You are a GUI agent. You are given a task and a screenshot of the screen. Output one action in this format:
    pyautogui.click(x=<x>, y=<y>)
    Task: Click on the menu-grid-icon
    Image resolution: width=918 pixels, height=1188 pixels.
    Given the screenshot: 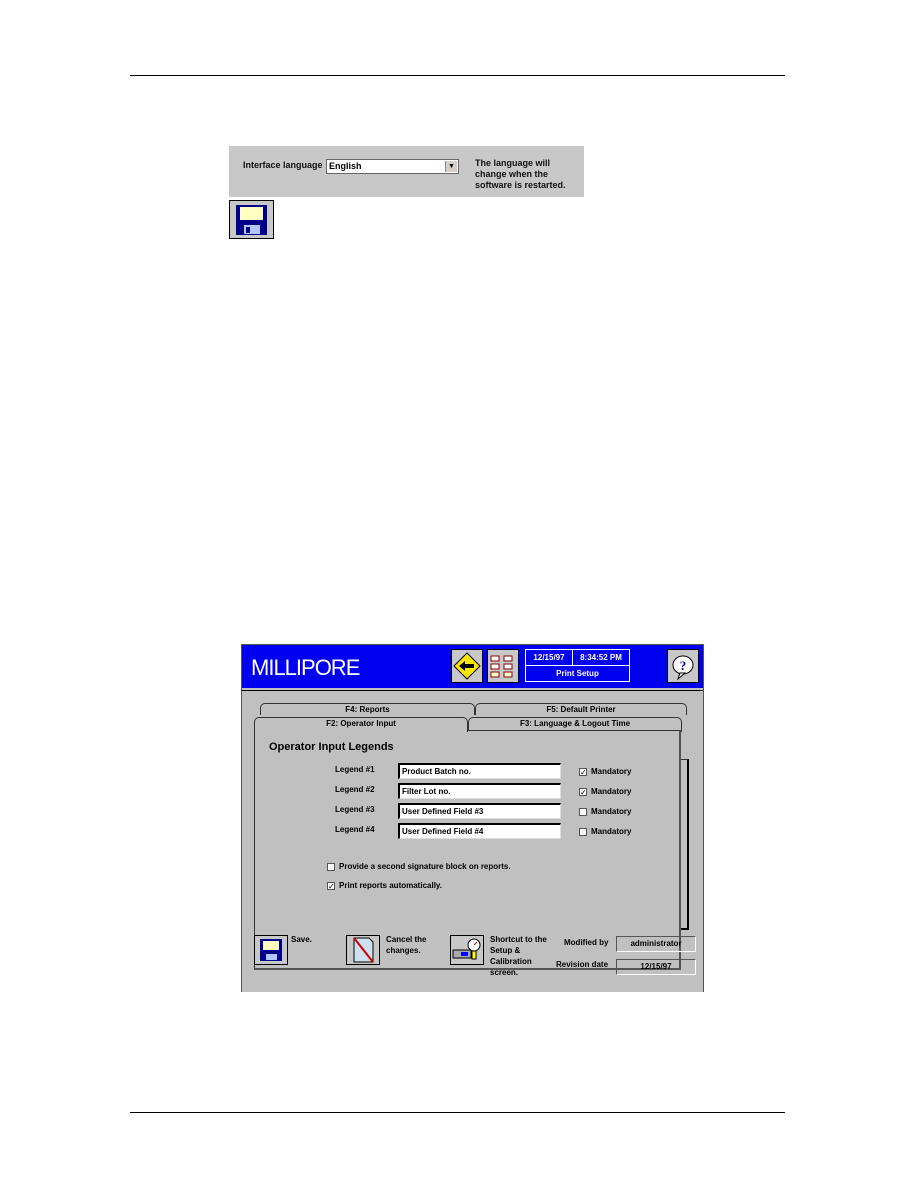 What is the action you would take?
    pyautogui.click(x=501, y=666)
    